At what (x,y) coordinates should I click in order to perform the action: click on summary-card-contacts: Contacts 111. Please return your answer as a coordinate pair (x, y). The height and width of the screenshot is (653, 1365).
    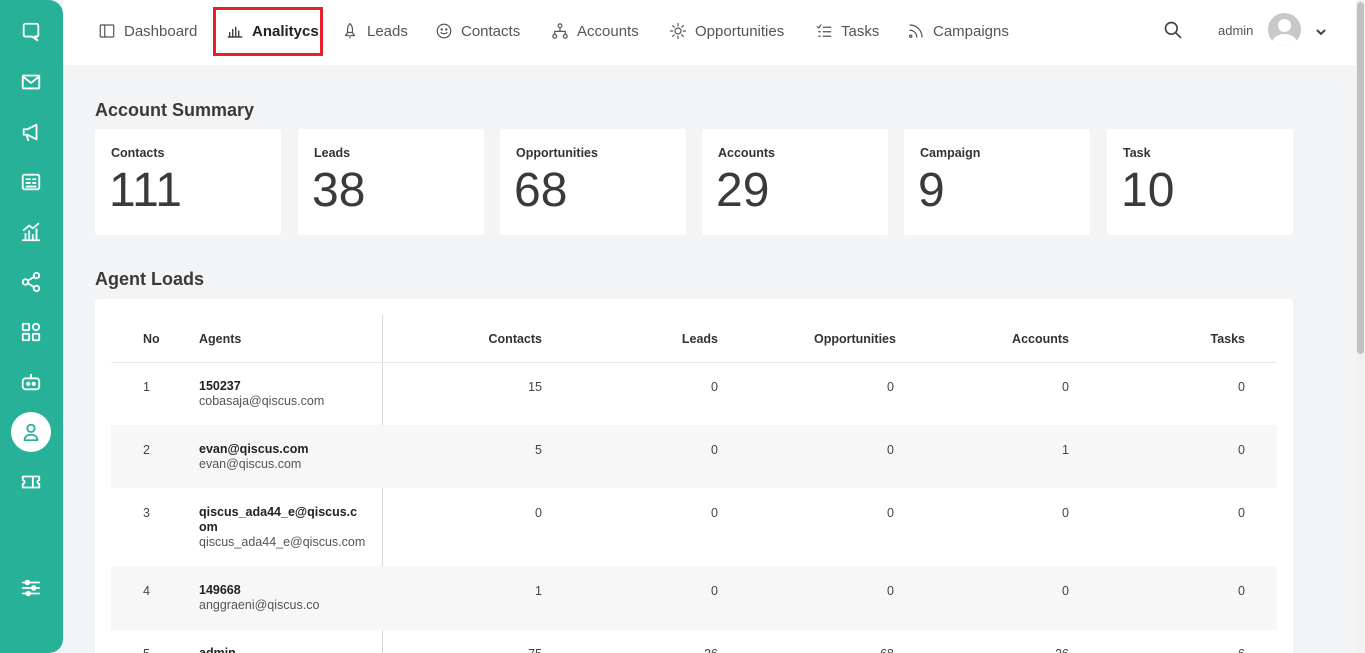
    Looking at the image, I should click on (188, 182).